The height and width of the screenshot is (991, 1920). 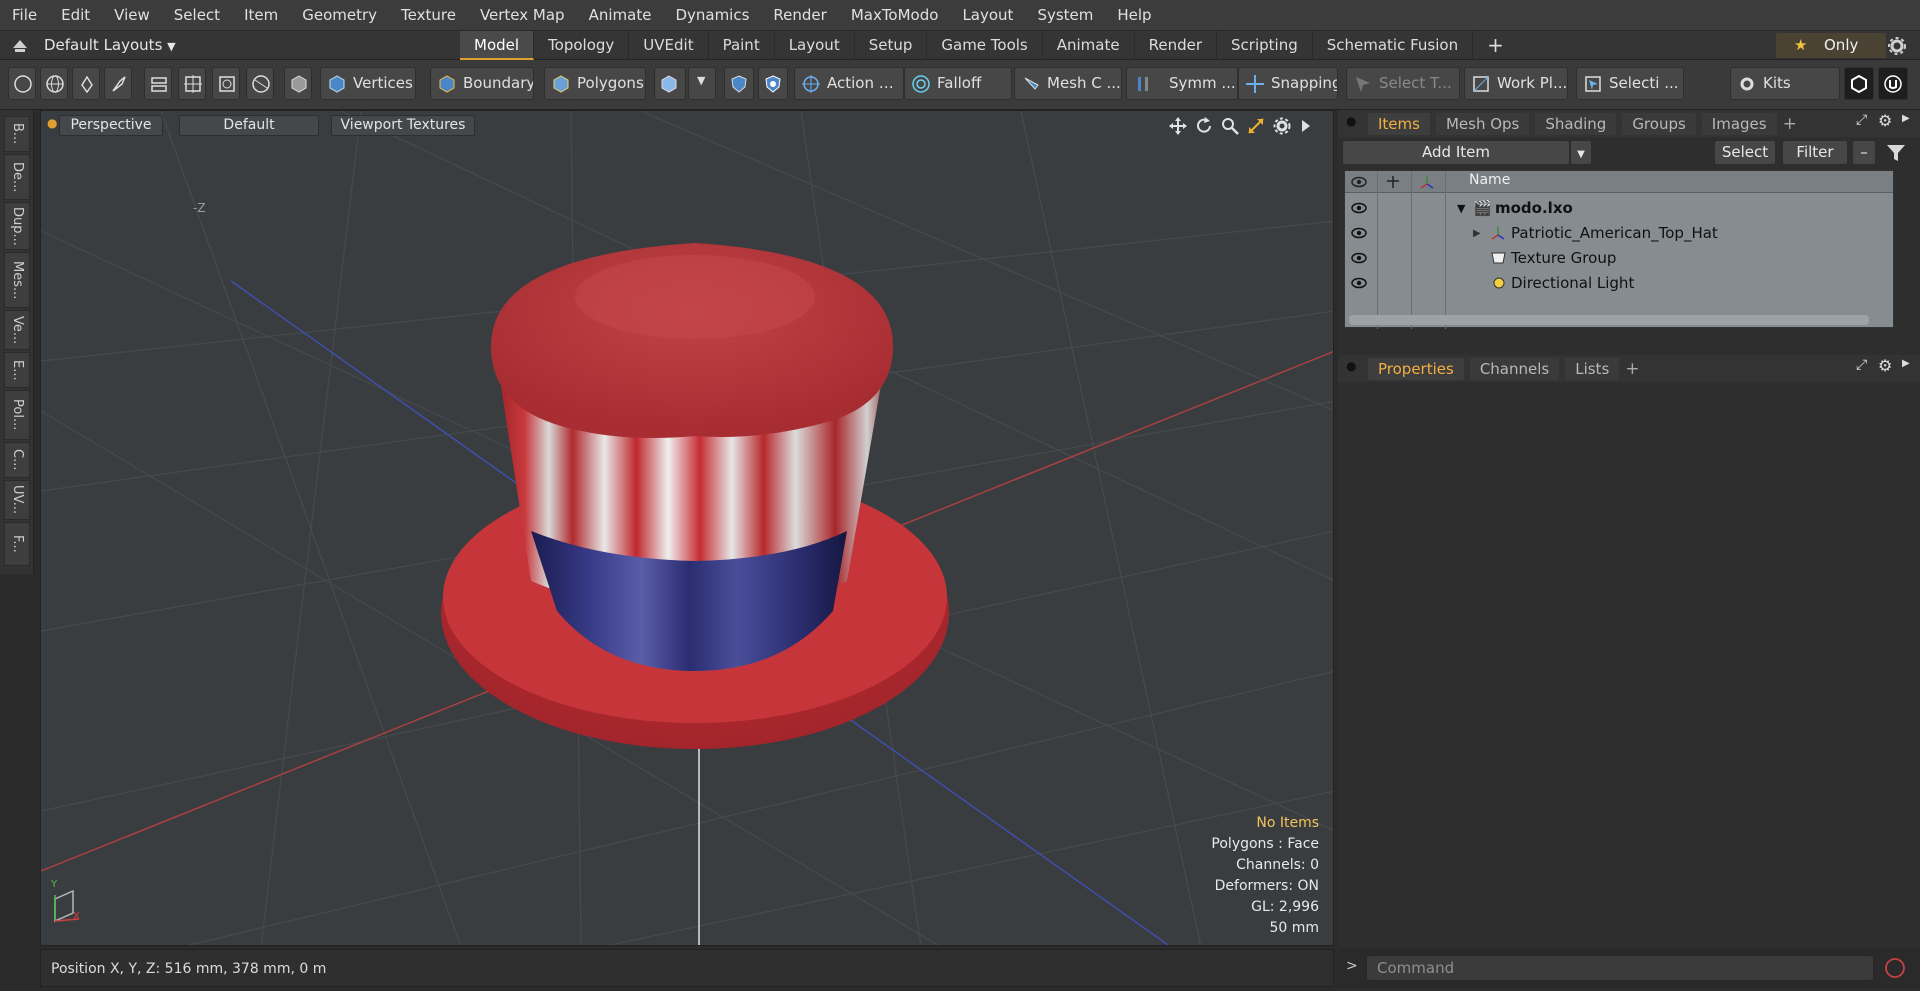 What do you see at coordinates (1306, 126) in the screenshot?
I see `play-arrow-icon` at bounding box center [1306, 126].